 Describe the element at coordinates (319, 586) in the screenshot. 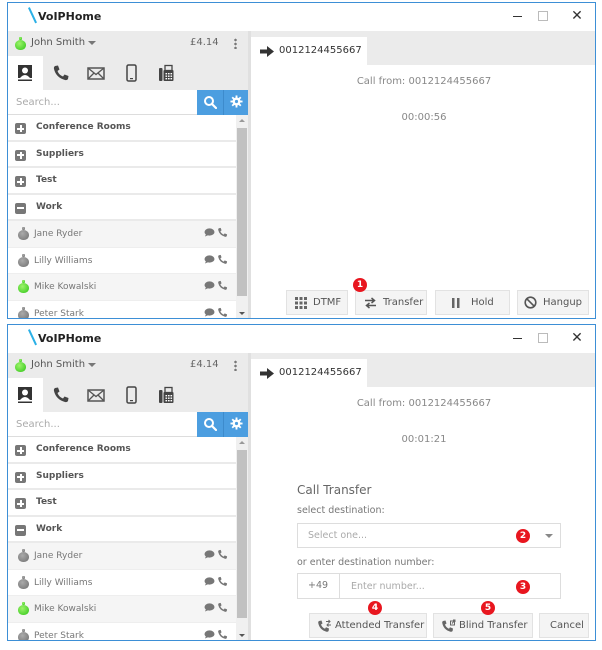

I see `country-prefix: +49` at that location.